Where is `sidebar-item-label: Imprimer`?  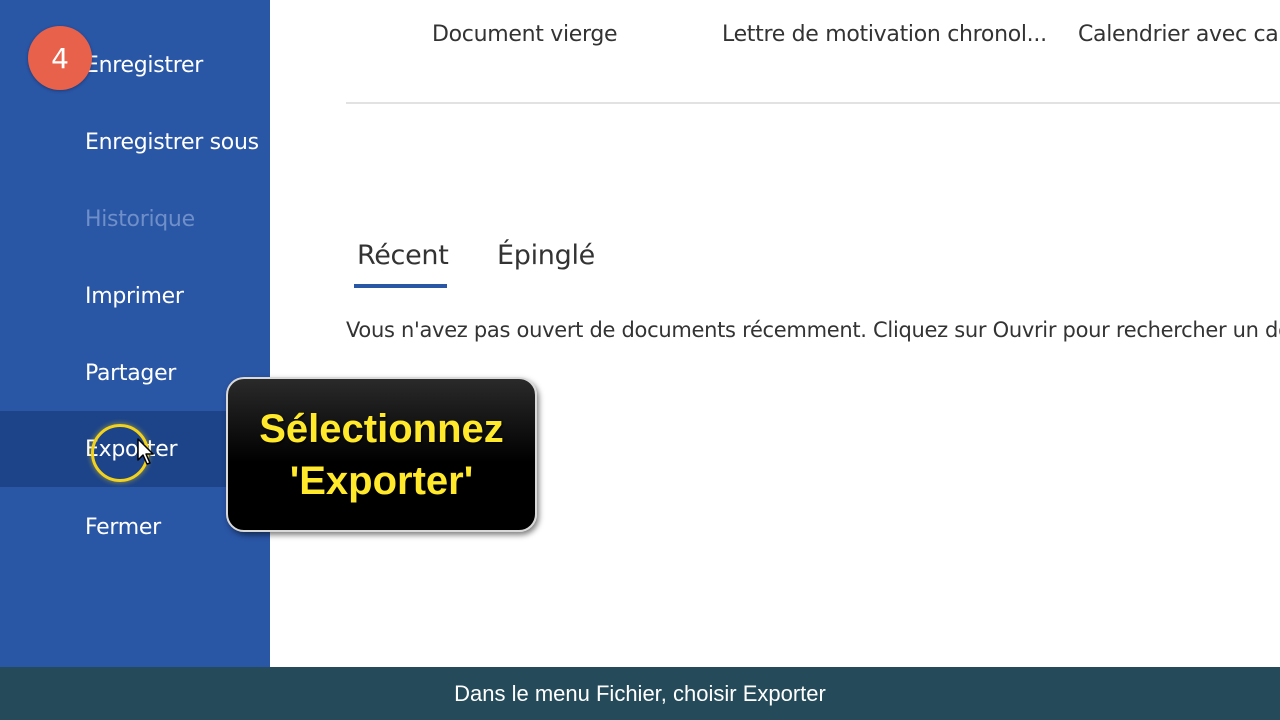 sidebar-item-label: Imprimer is located at coordinates (134, 296).